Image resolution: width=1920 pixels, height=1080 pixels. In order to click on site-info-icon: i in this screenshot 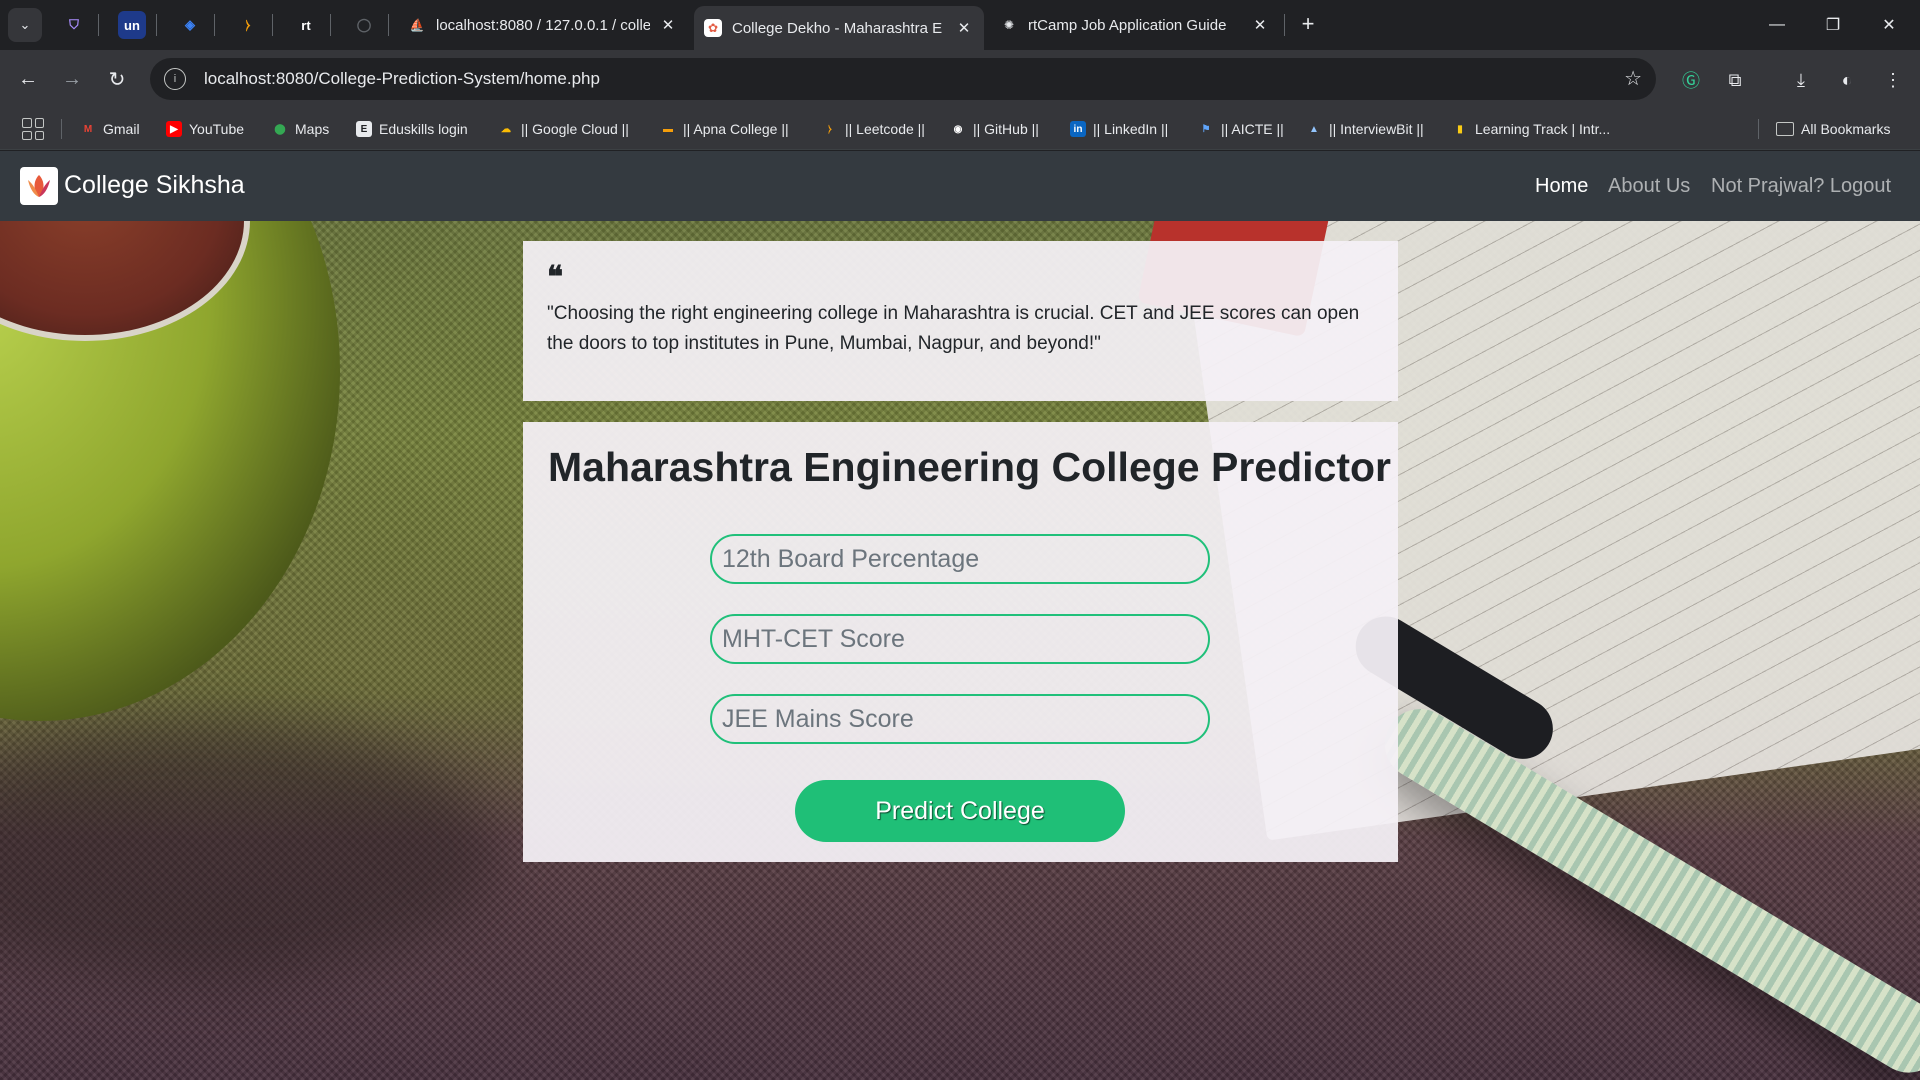, I will do `click(175, 79)`.